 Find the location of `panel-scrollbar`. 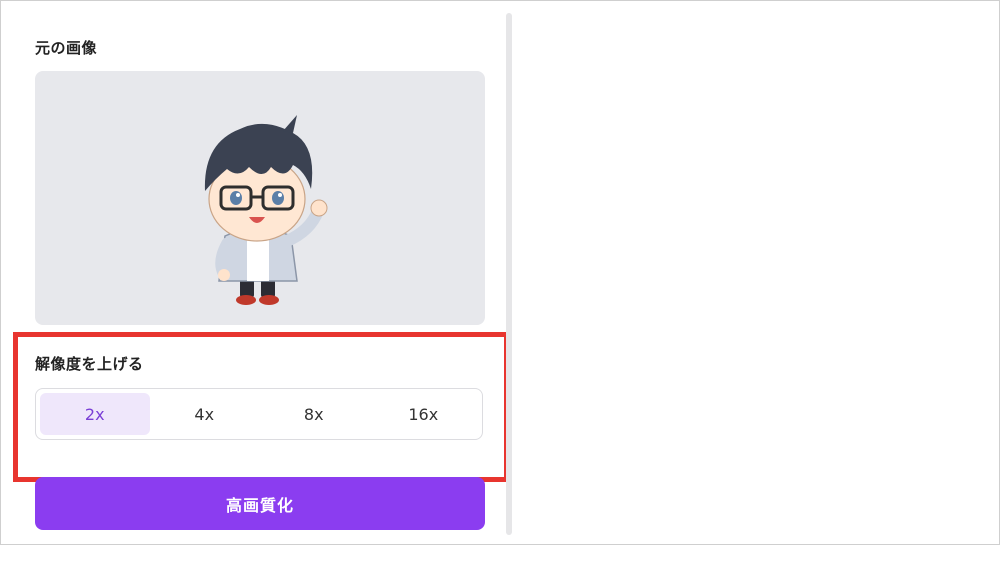

panel-scrollbar is located at coordinates (509, 274).